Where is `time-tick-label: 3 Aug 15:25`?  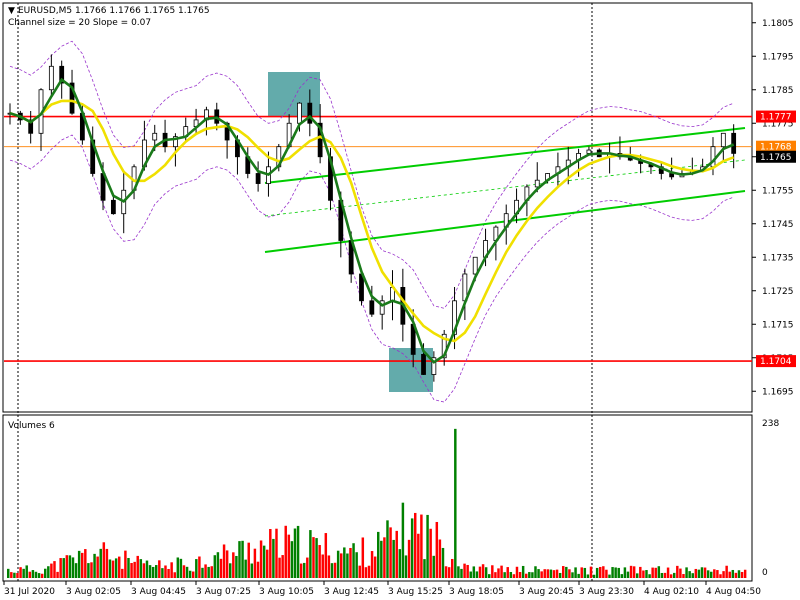
time-tick-label: 3 Aug 15:25 is located at coordinates (415, 592).